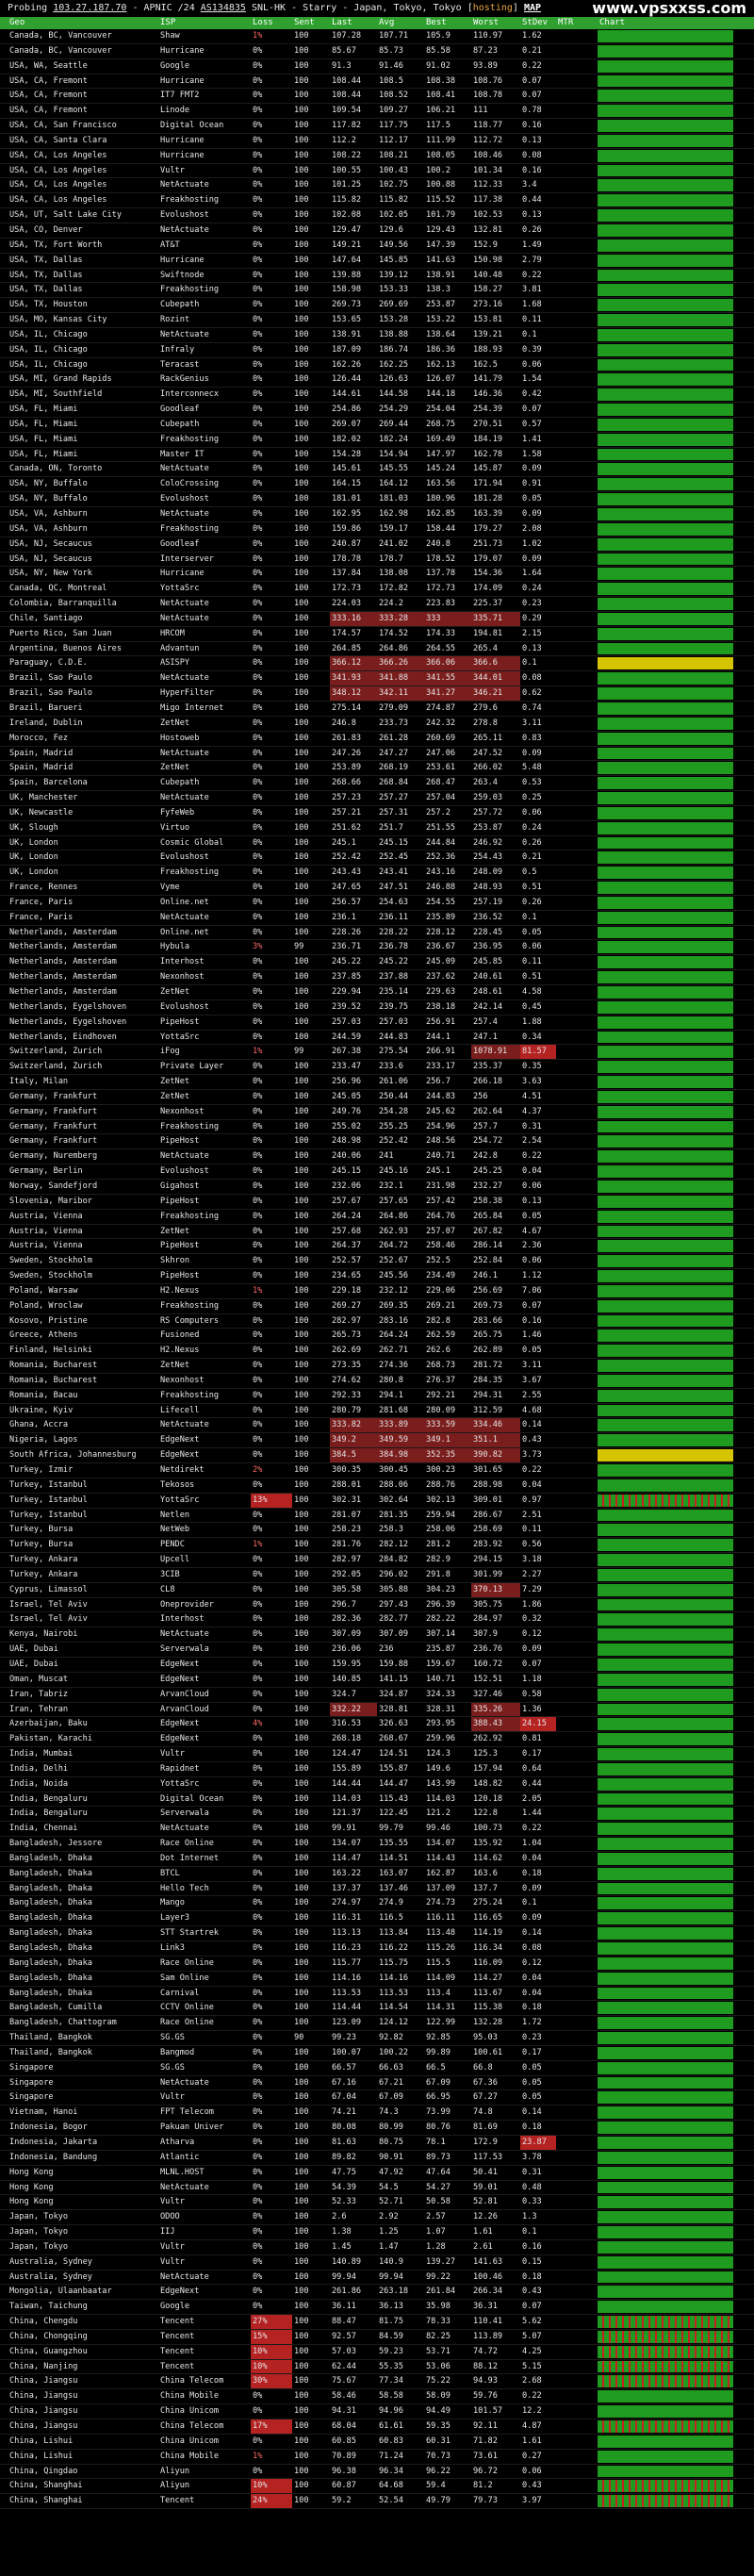 The width and height of the screenshot is (754, 2576). Describe the element at coordinates (538, 23) in the screenshot. I see `header-stdev: StDev` at that location.